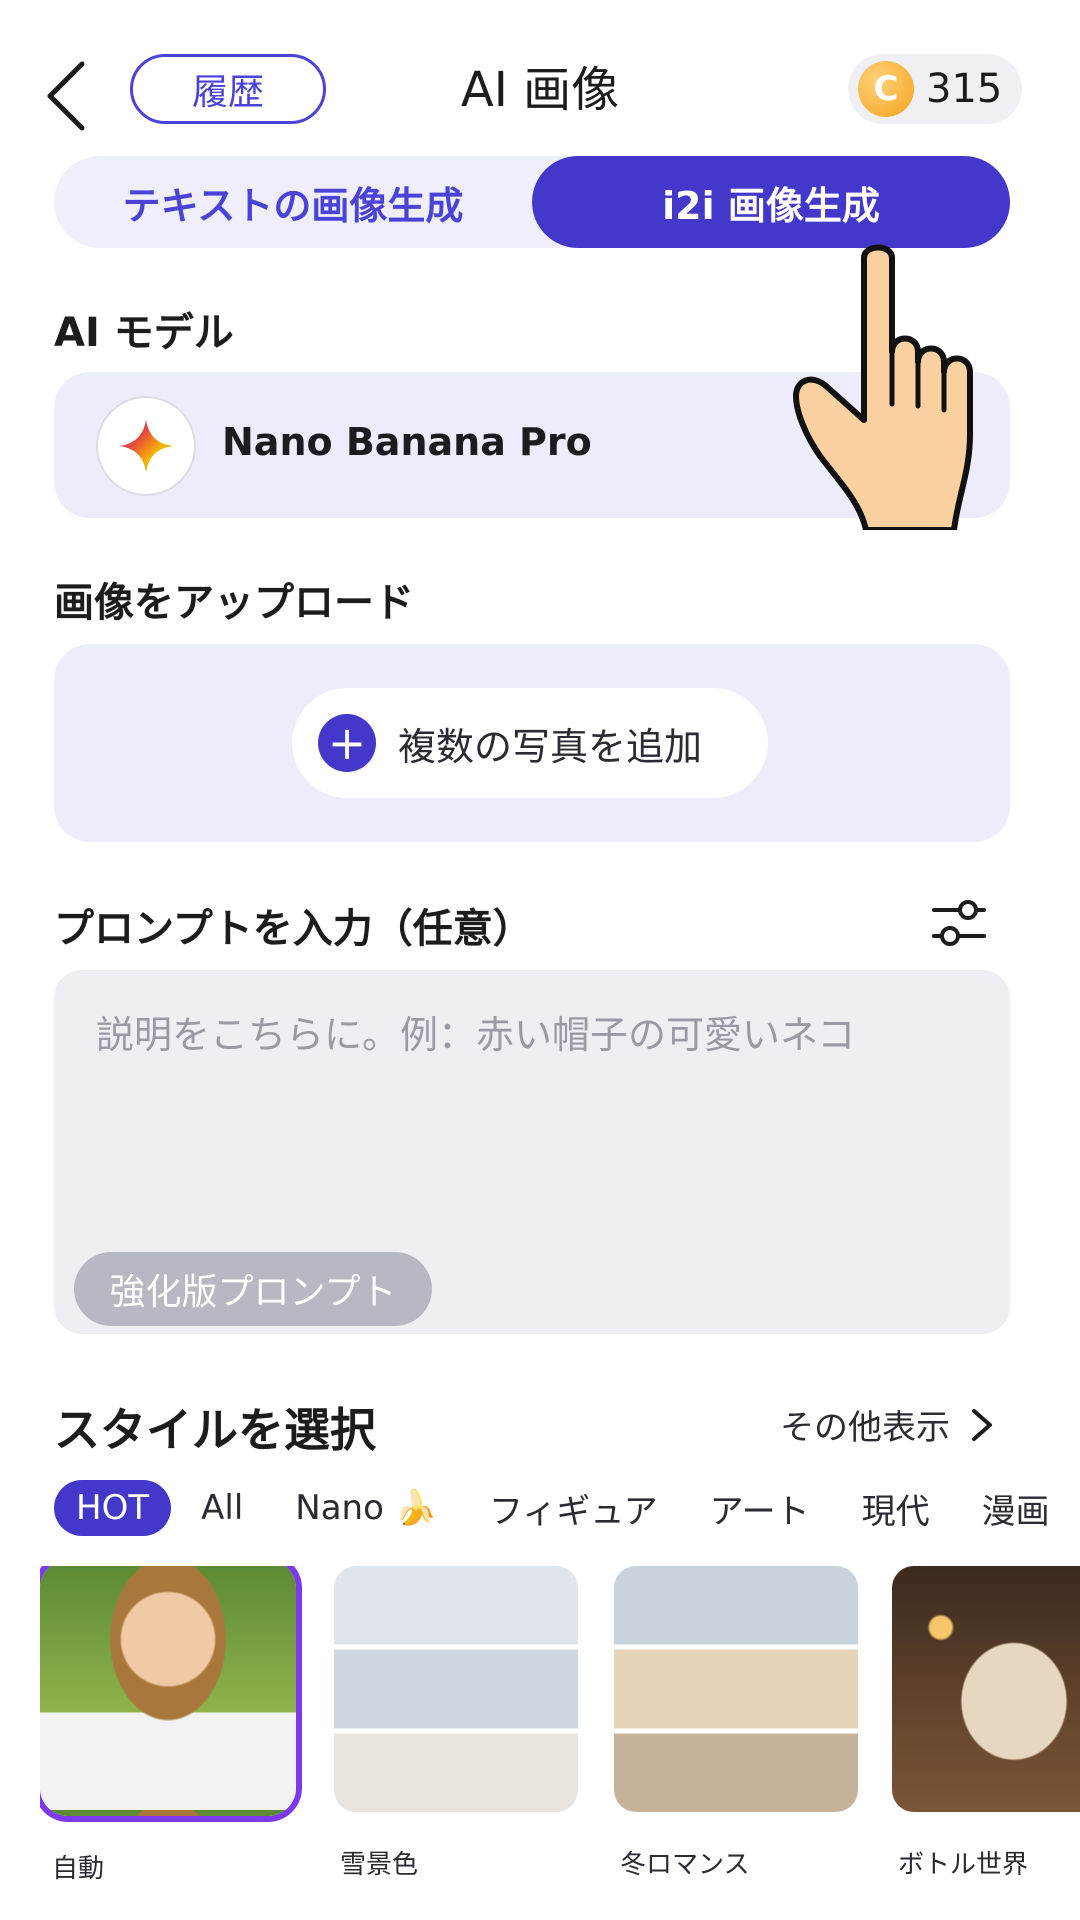 The image size is (1080, 1920). I want to click on add-photos-button: + 複数の写真を追加, so click(530, 743).